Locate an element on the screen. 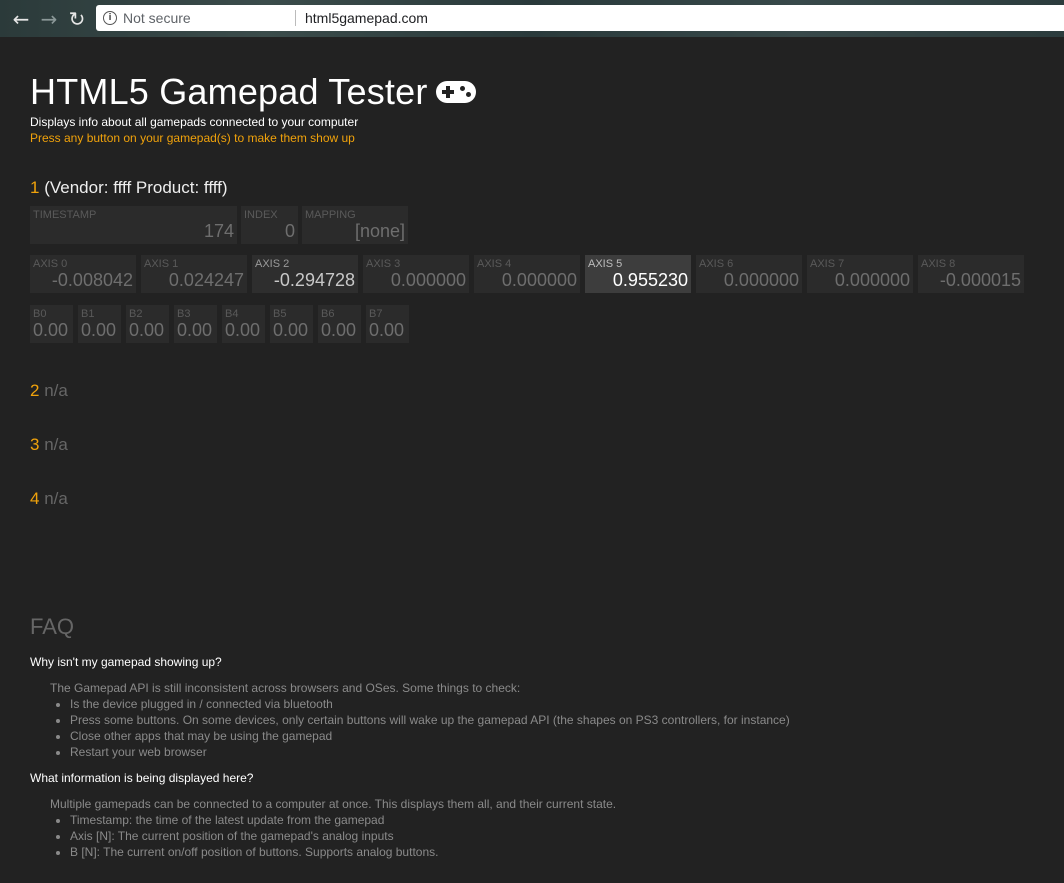 This screenshot has width=1064, height=883. page-title: HTML5 Gamepad Tester is located at coordinates (253, 92).